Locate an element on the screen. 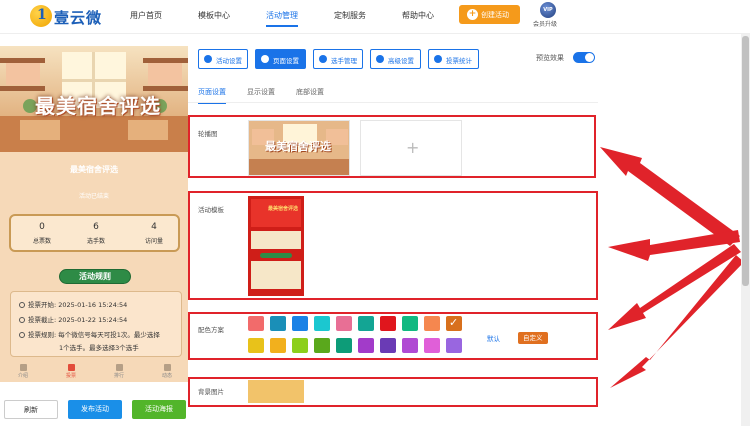 The height and width of the screenshot is (426, 750). annotation-arrows is located at coordinates (672, 267).